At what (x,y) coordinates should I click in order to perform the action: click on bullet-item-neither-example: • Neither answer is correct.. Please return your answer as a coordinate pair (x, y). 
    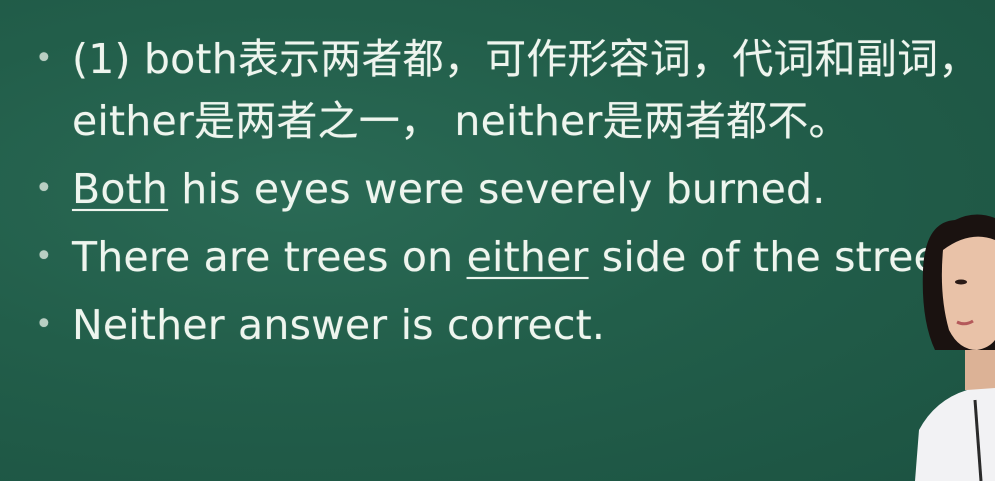
    Looking at the image, I should click on (508, 325).